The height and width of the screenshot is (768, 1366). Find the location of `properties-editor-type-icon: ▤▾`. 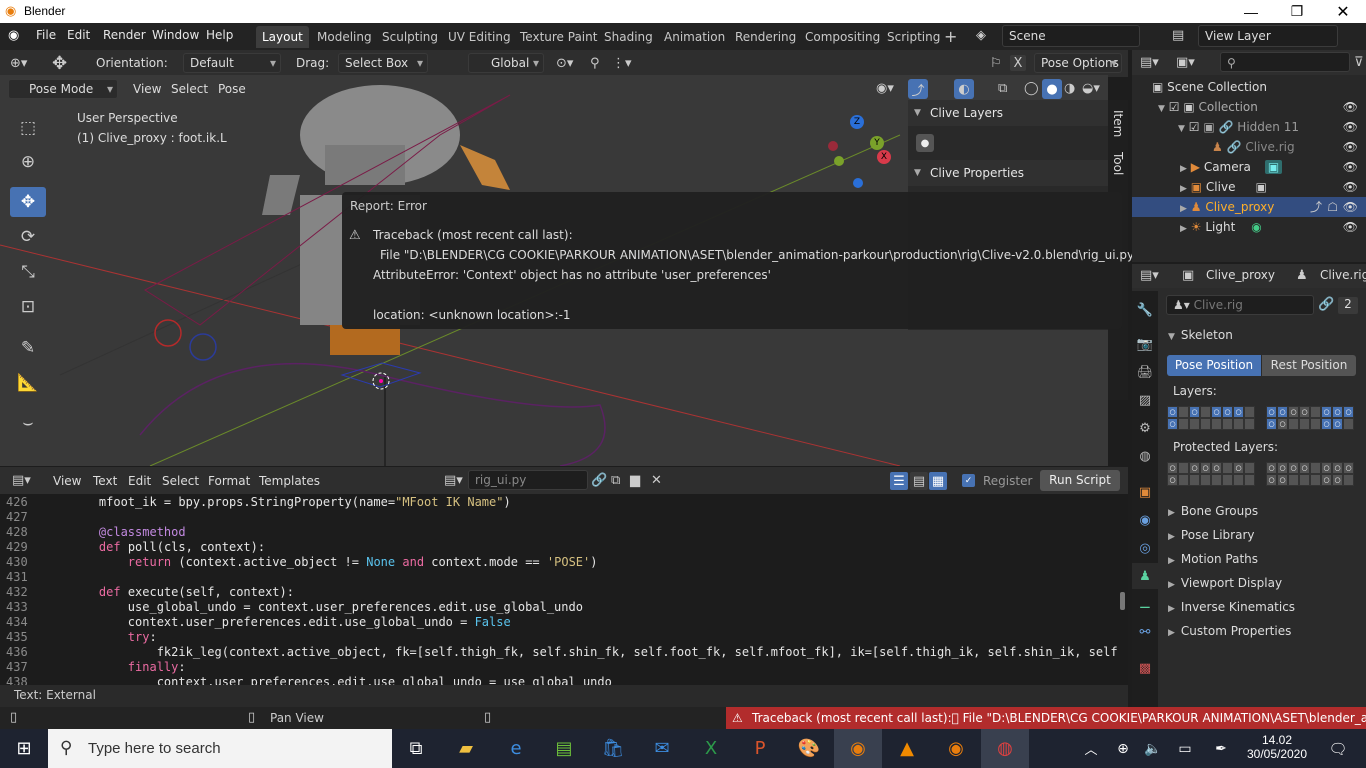

properties-editor-type-icon: ▤▾ is located at coordinates (1149, 275).